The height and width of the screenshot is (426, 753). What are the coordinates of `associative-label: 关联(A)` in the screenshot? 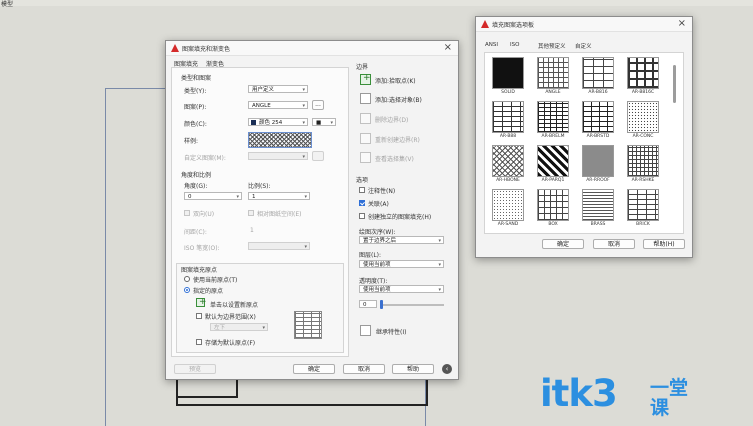 It's located at (378, 204).